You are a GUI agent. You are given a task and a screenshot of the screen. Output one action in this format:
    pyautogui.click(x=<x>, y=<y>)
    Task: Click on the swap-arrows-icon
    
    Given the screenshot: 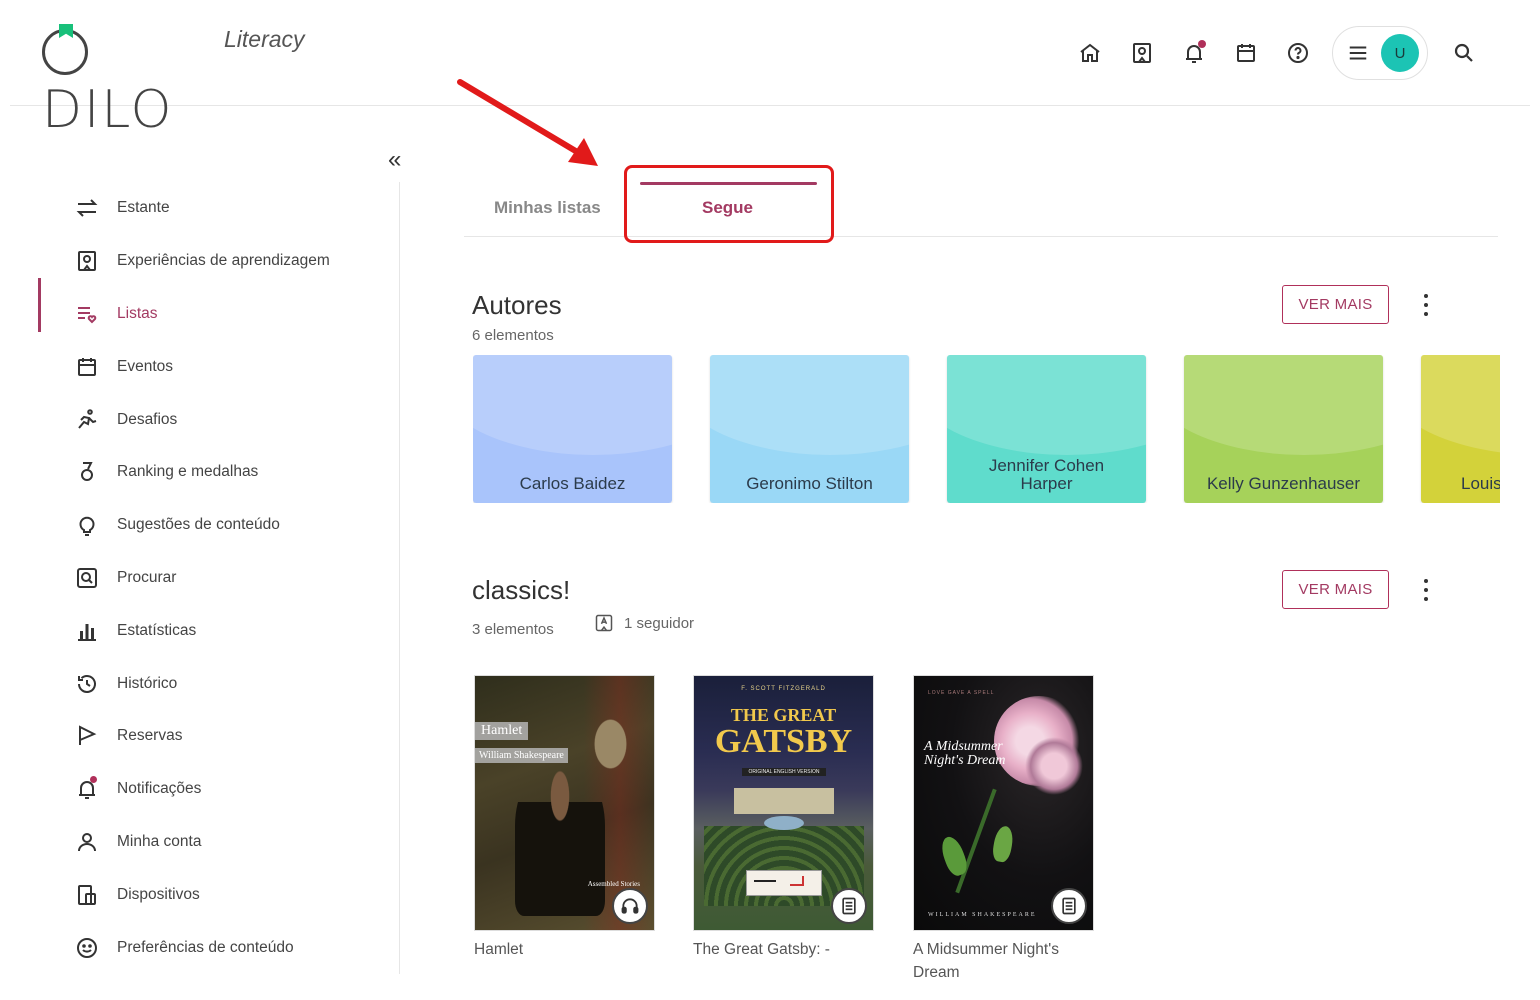 What is the action you would take?
    pyautogui.click(x=87, y=208)
    